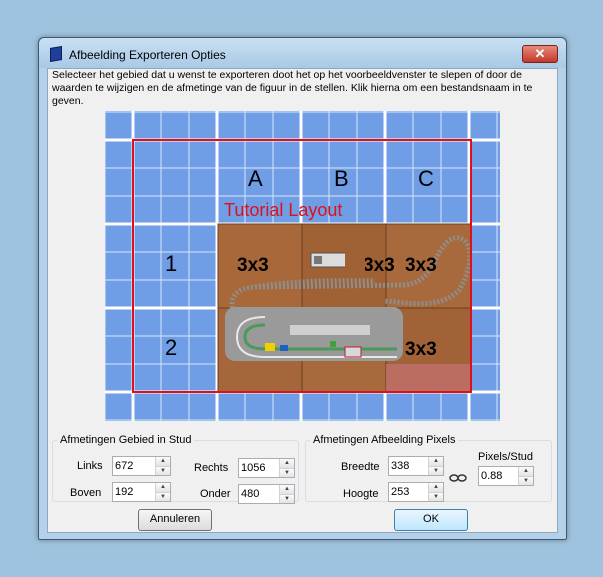  I want to click on title-bar: Afbeelding Exporteren Opties ✕, so click(302, 53).